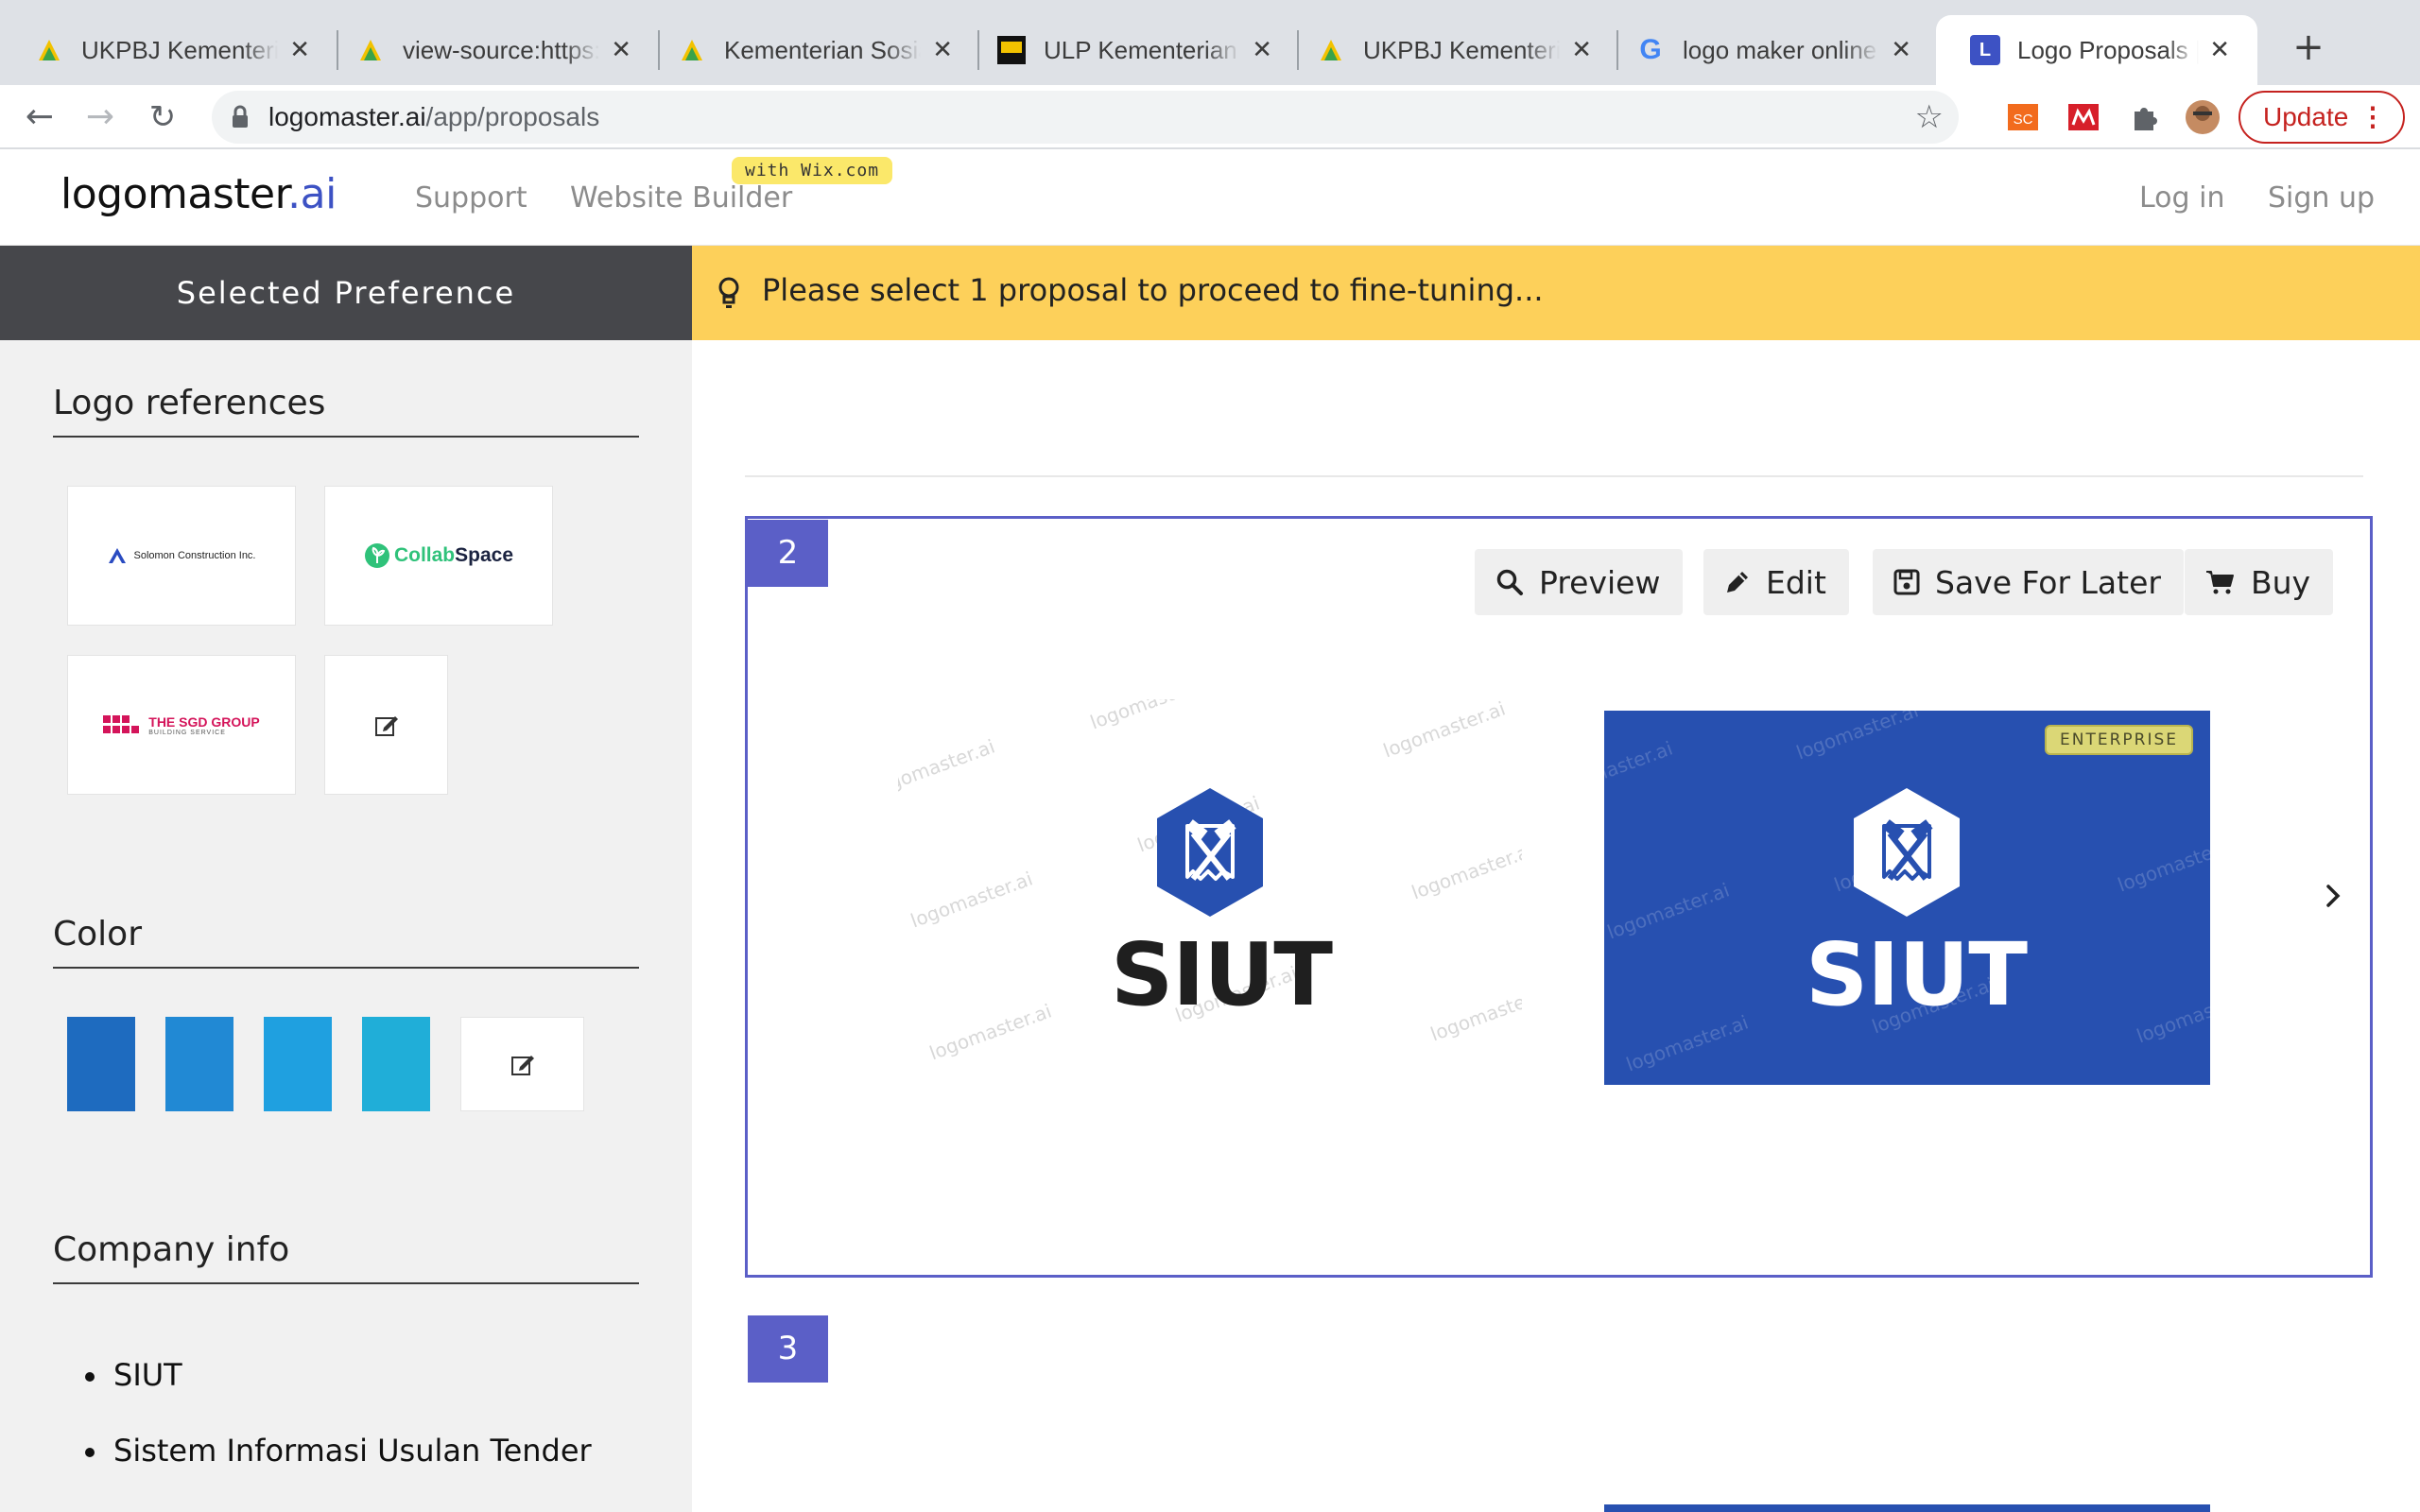  What do you see at coordinates (2083, 117) in the screenshot?
I see `mendeley-extension-icon` at bounding box center [2083, 117].